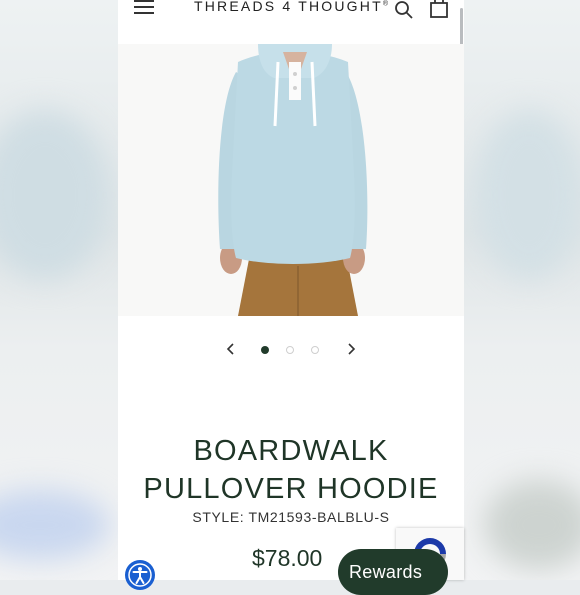 The height and width of the screenshot is (595, 580). What do you see at coordinates (288, 7) in the screenshot?
I see `brand-name: THREADS 4 THOUGHT` at bounding box center [288, 7].